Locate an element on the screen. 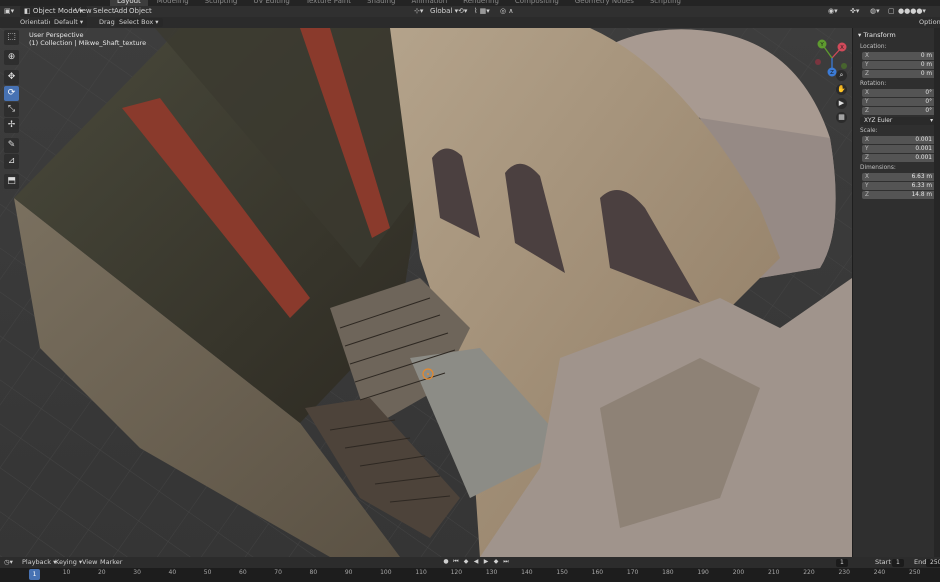 This screenshot has height=582, width=940. navigation-gizmo: X Y Z is located at coordinates (832, 59).